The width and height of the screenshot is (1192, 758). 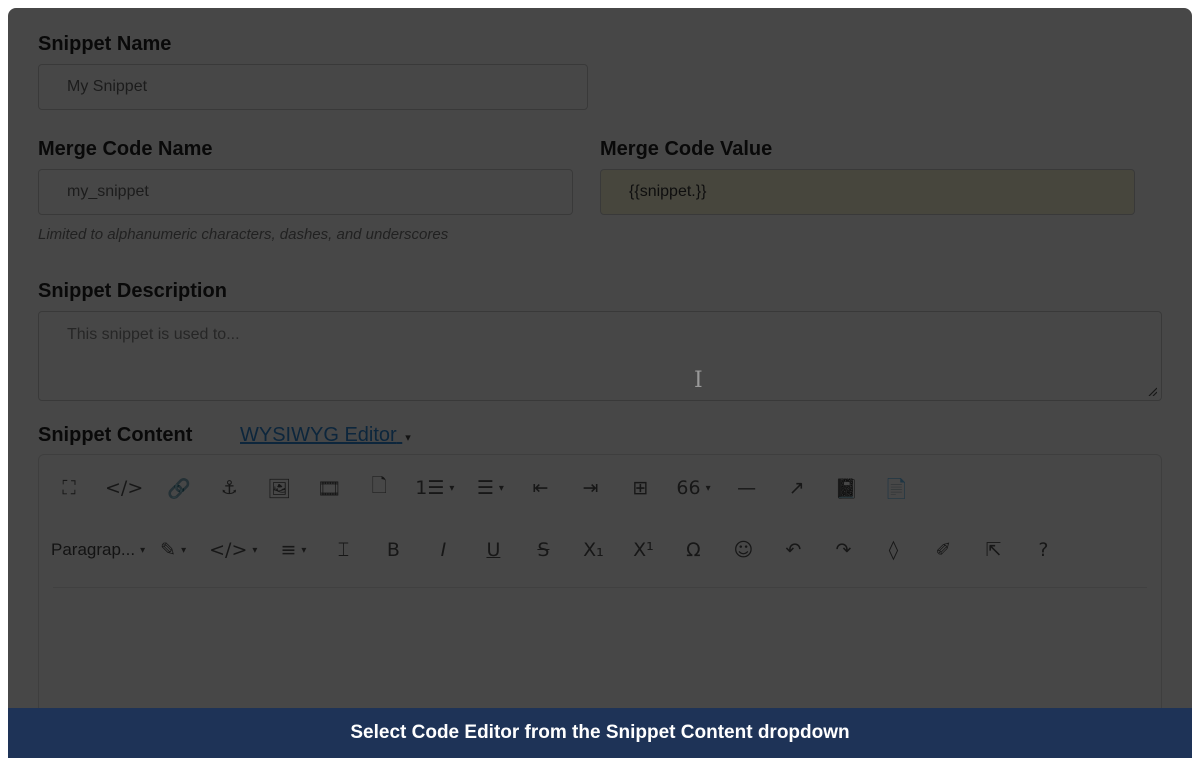 I want to click on italic-icon: I, so click(x=443, y=550).